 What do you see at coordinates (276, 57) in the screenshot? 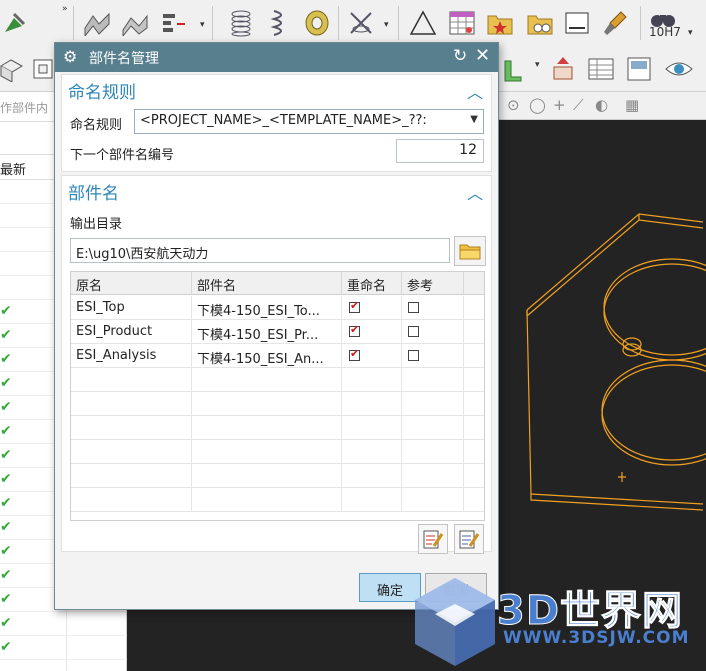
I see `dialog-title-bar: ⚙ 部件名管理 ↻ ✕` at bounding box center [276, 57].